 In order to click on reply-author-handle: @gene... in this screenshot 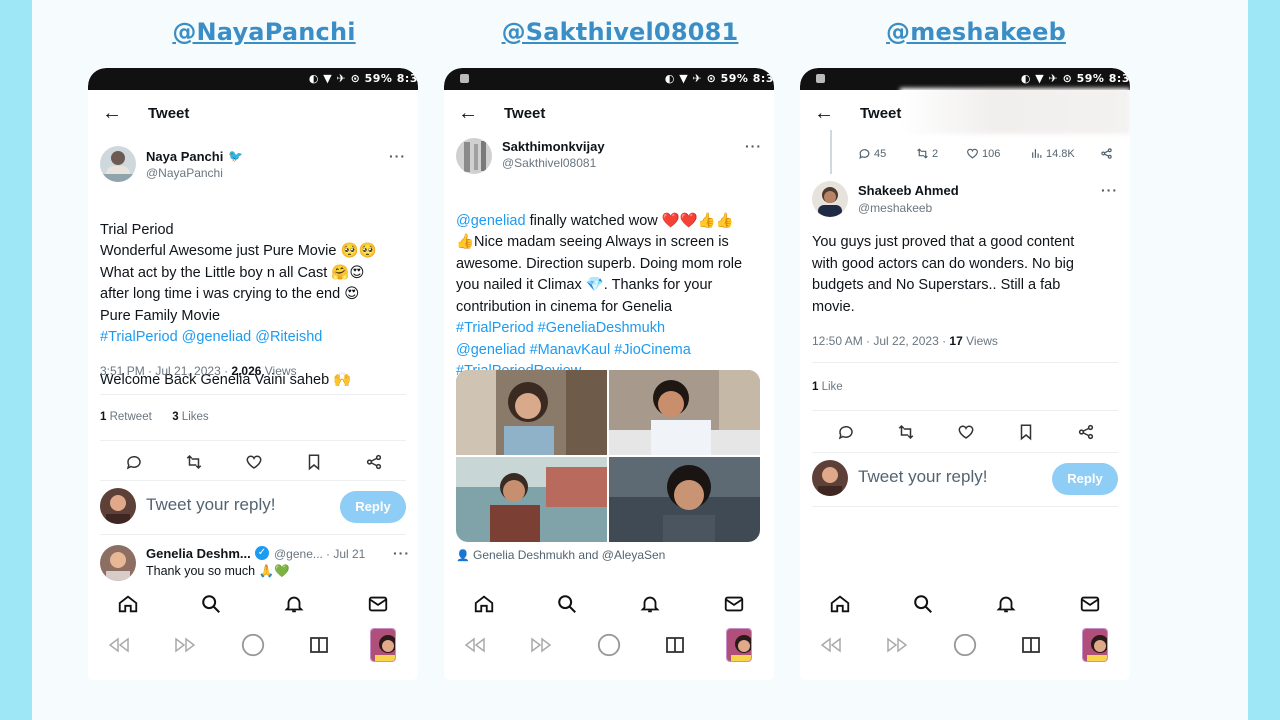, I will do `click(298, 554)`.